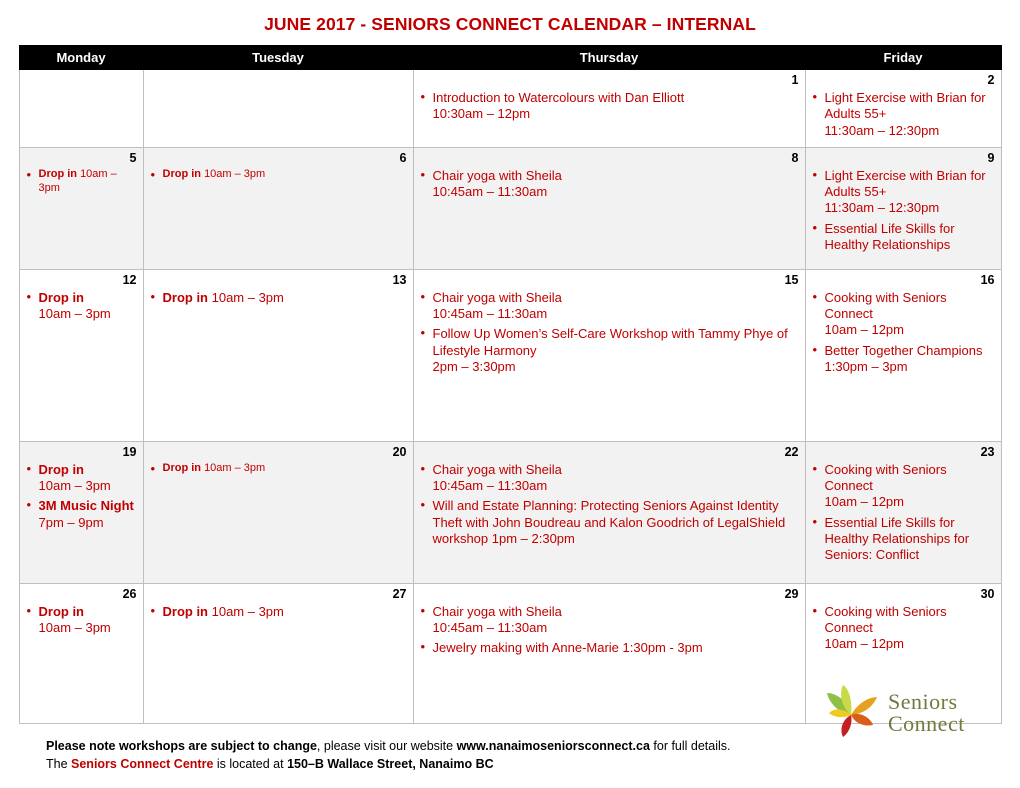  Describe the element at coordinates (278, 355) in the screenshot. I see `calendar-day-cell: 13 Drop in 10am – 3pm` at that location.